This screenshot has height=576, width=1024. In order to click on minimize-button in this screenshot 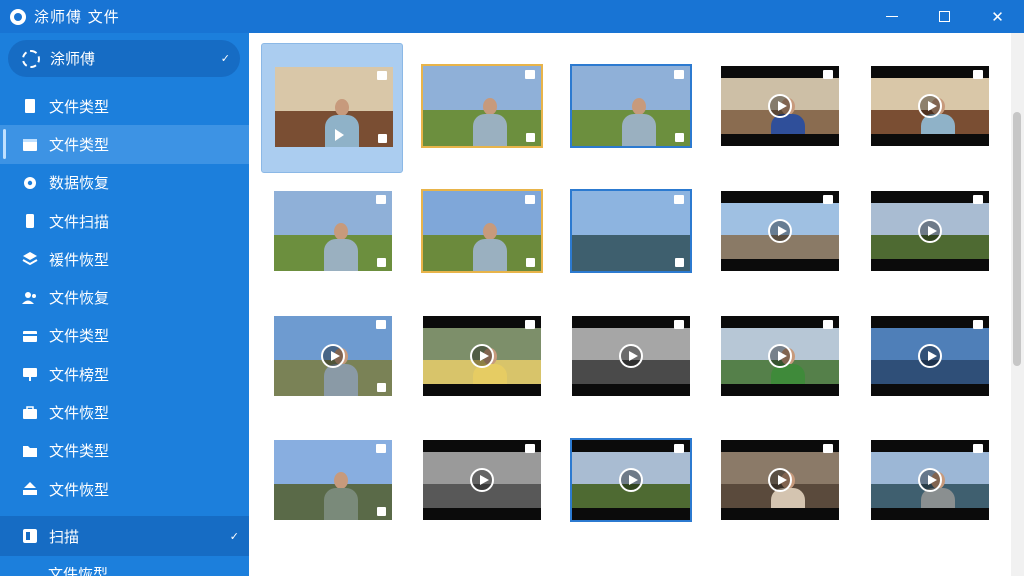, I will do `click(891, 16)`.